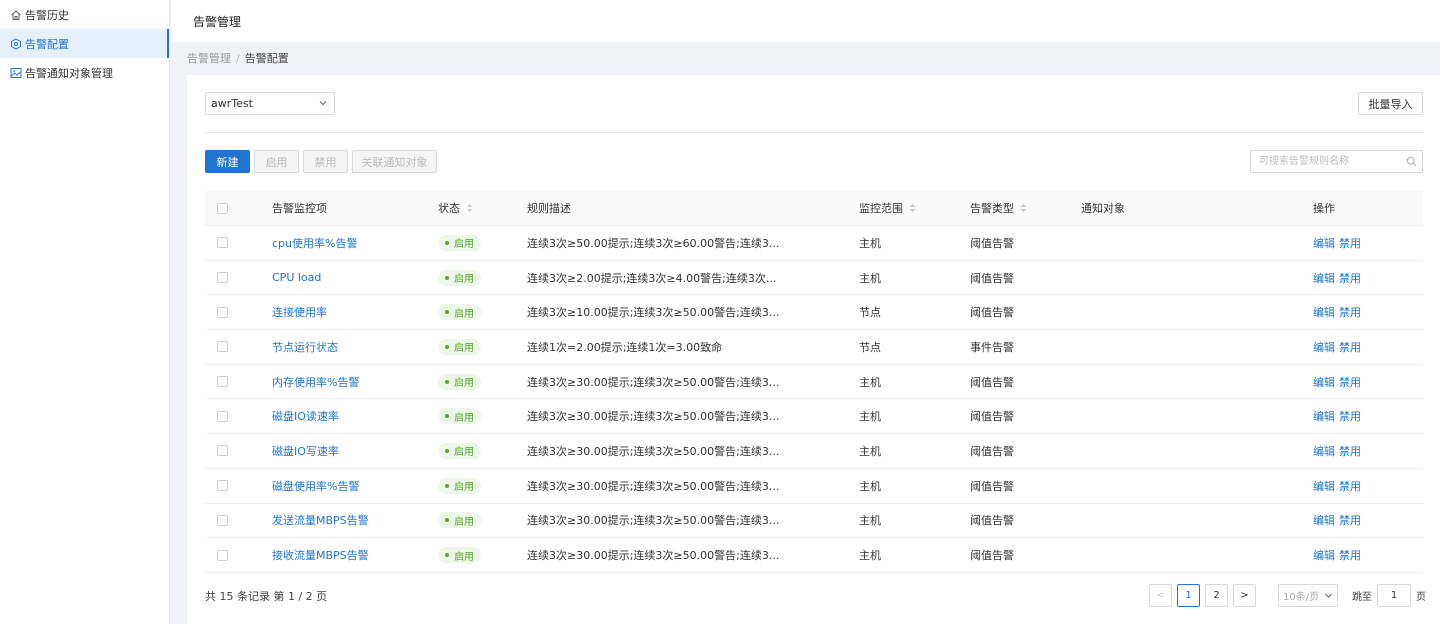  What do you see at coordinates (1160, 595) in the screenshot?
I see `prev-page-button: <` at bounding box center [1160, 595].